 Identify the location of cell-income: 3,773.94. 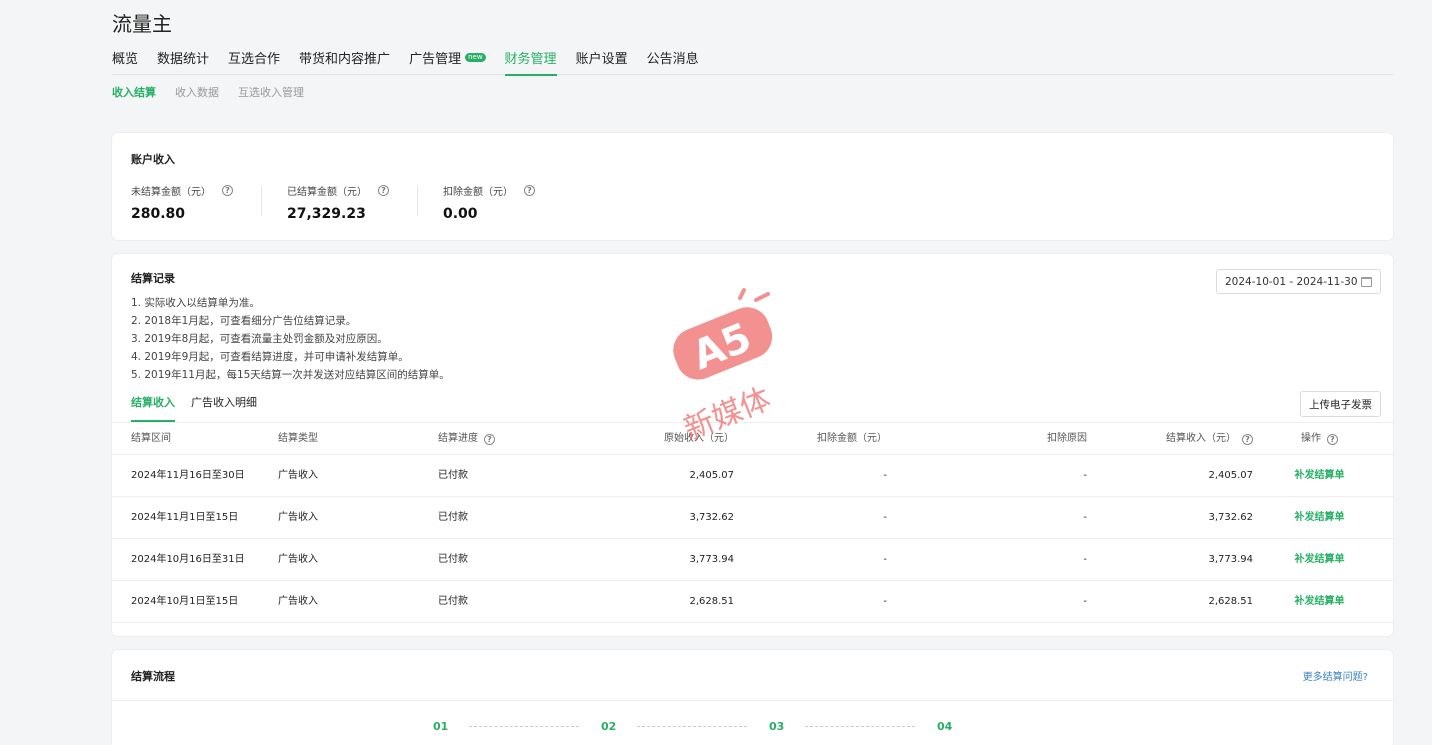
(1230, 559).